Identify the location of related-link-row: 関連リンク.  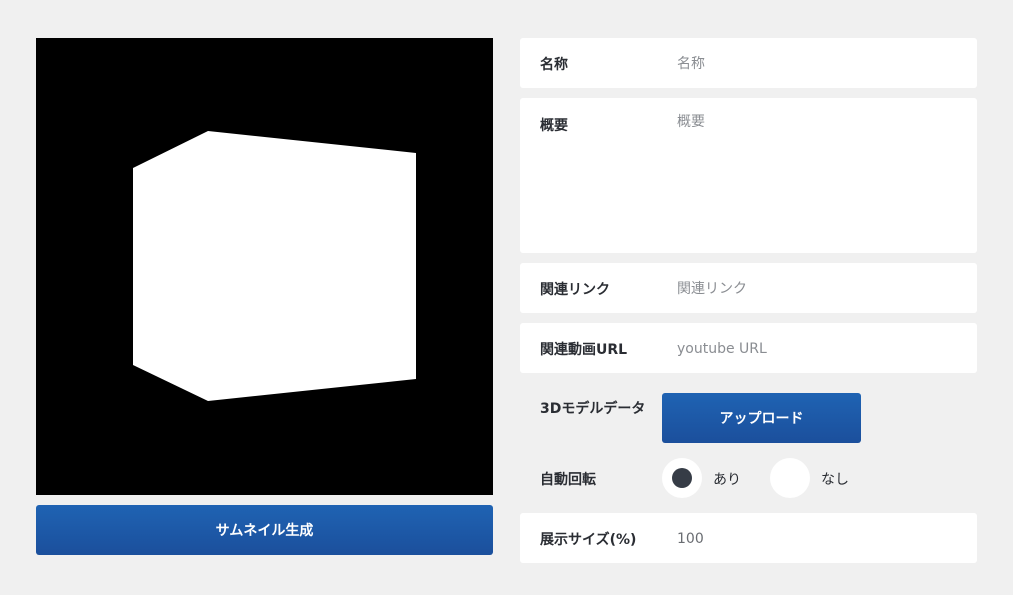
(748, 288).